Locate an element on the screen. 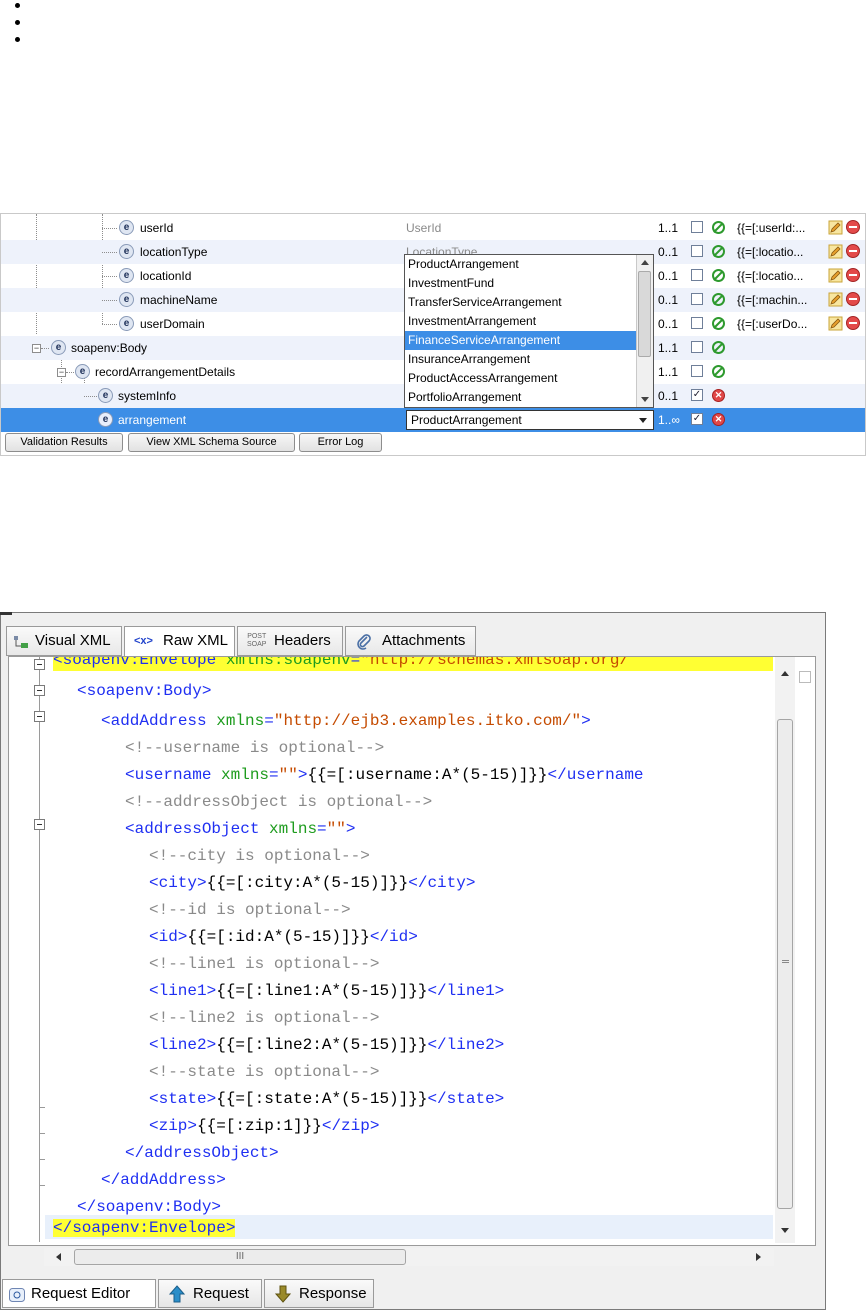 The height and width of the screenshot is (1310, 866). element-name: userId is located at coordinates (157, 228).